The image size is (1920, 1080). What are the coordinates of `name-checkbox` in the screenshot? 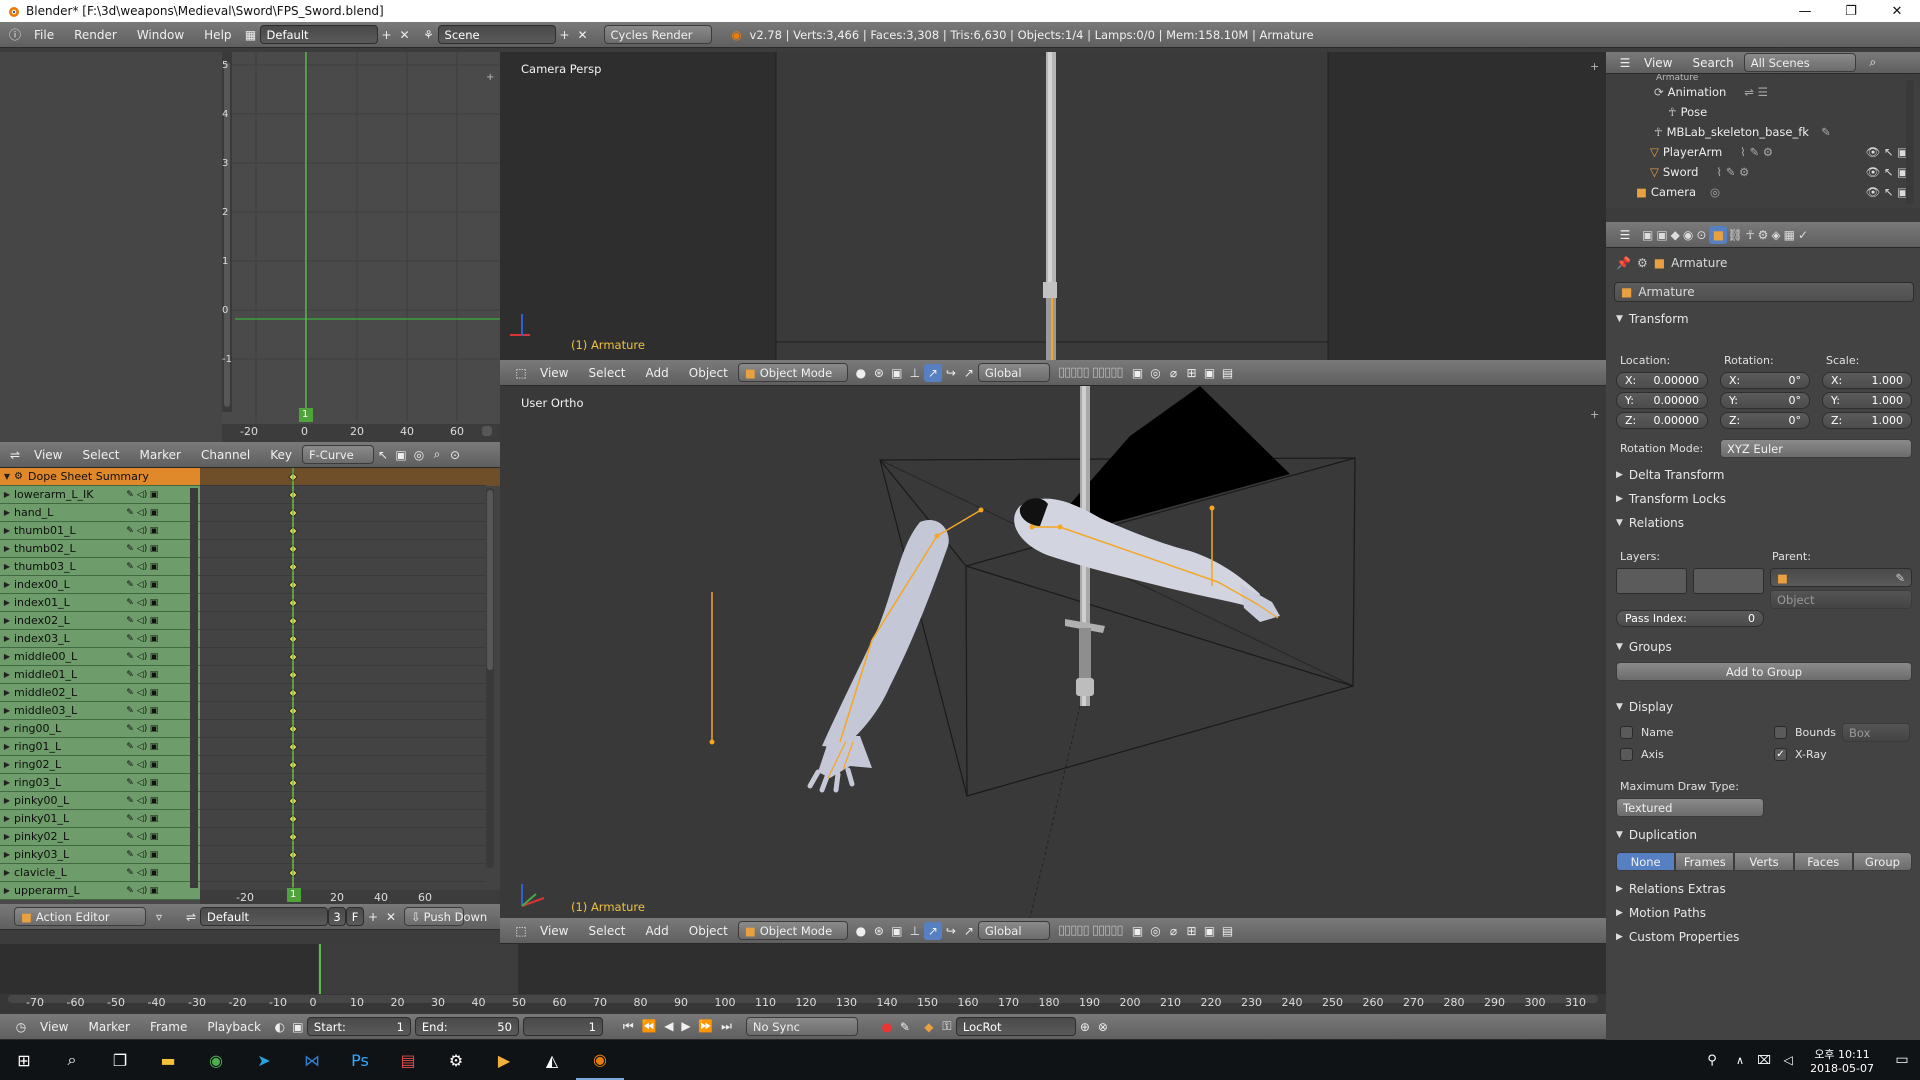 It's located at (1626, 732).